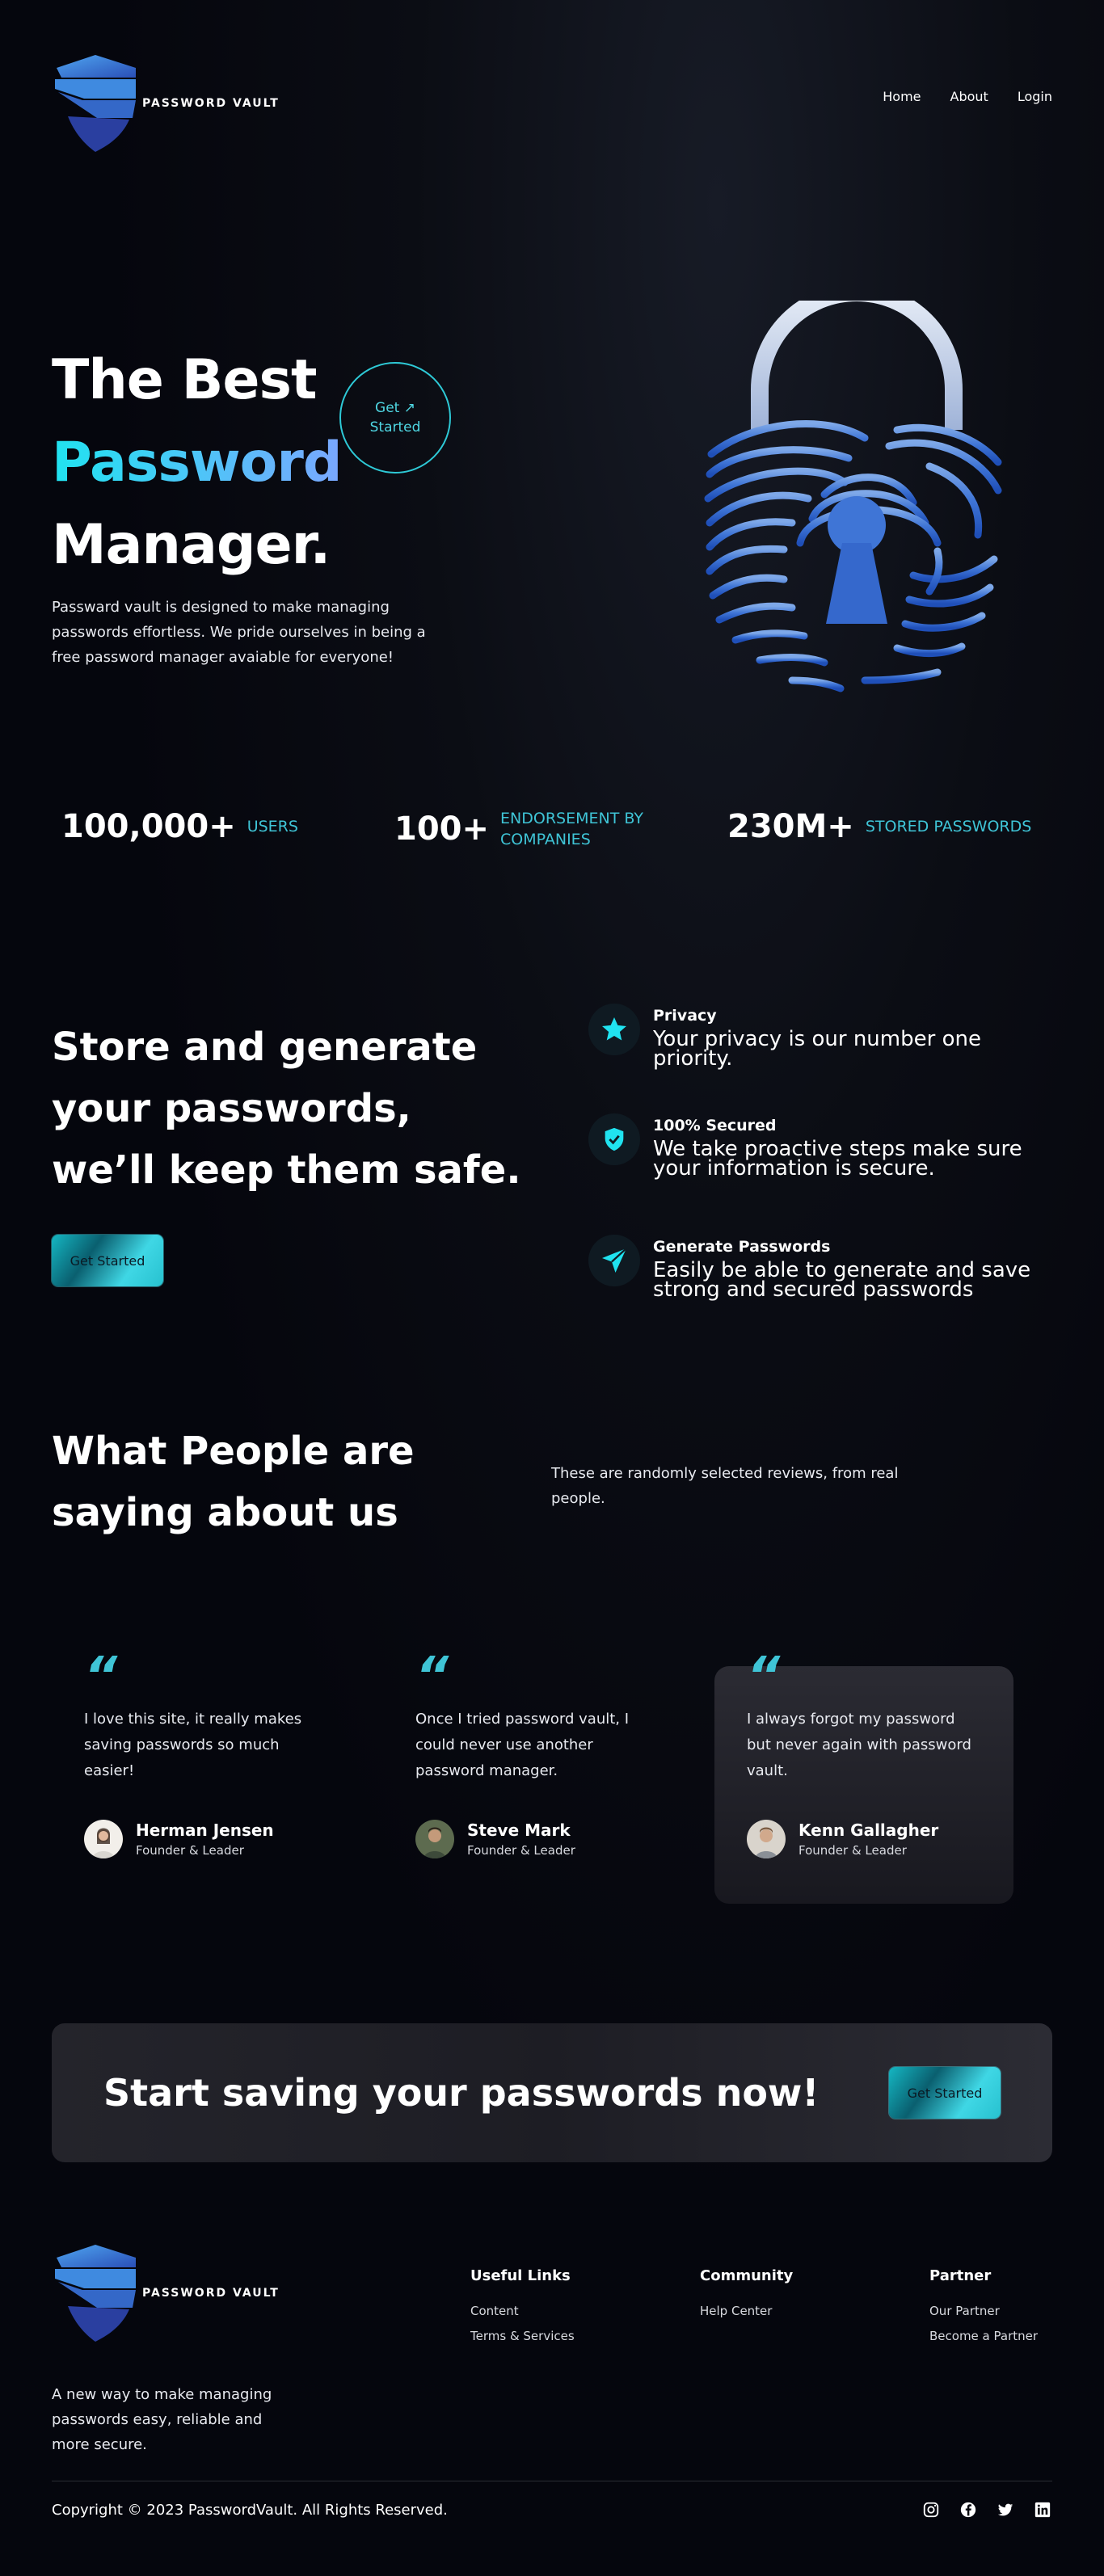 The image size is (1104, 2576). What do you see at coordinates (520, 2275) in the screenshot?
I see `footer-column-title: Useful Links` at bounding box center [520, 2275].